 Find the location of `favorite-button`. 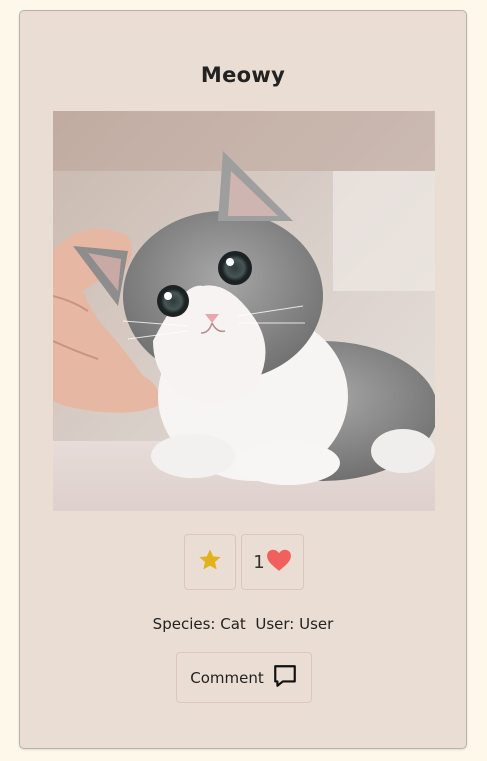

favorite-button is located at coordinates (210, 562).